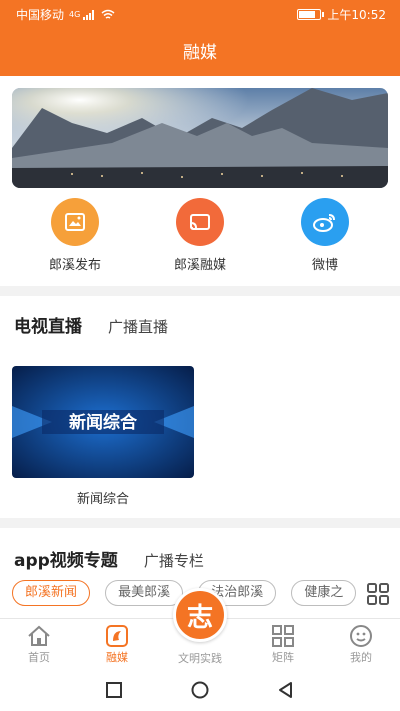 Image resolution: width=400 pixels, height=711 pixels. I want to click on grid-menu-icon, so click(378, 594).